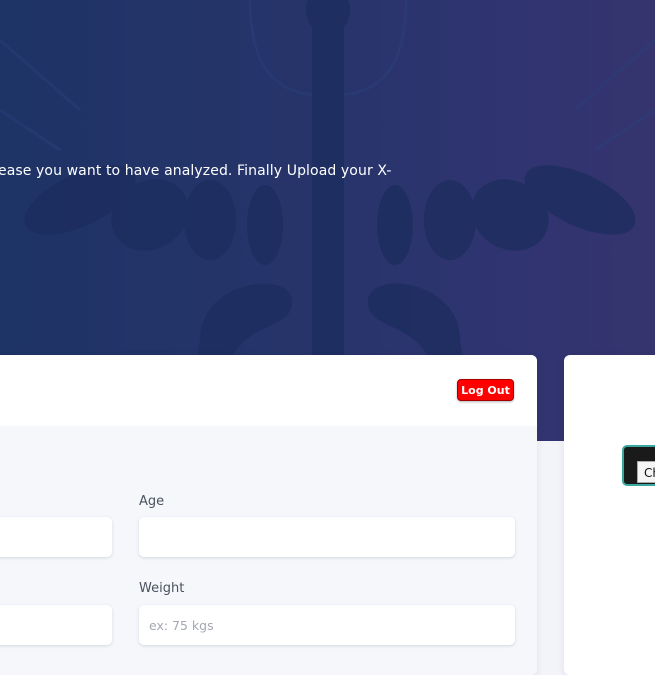 This screenshot has width=655, height=675. What do you see at coordinates (162, 588) in the screenshot?
I see `weight-label: Weight` at bounding box center [162, 588].